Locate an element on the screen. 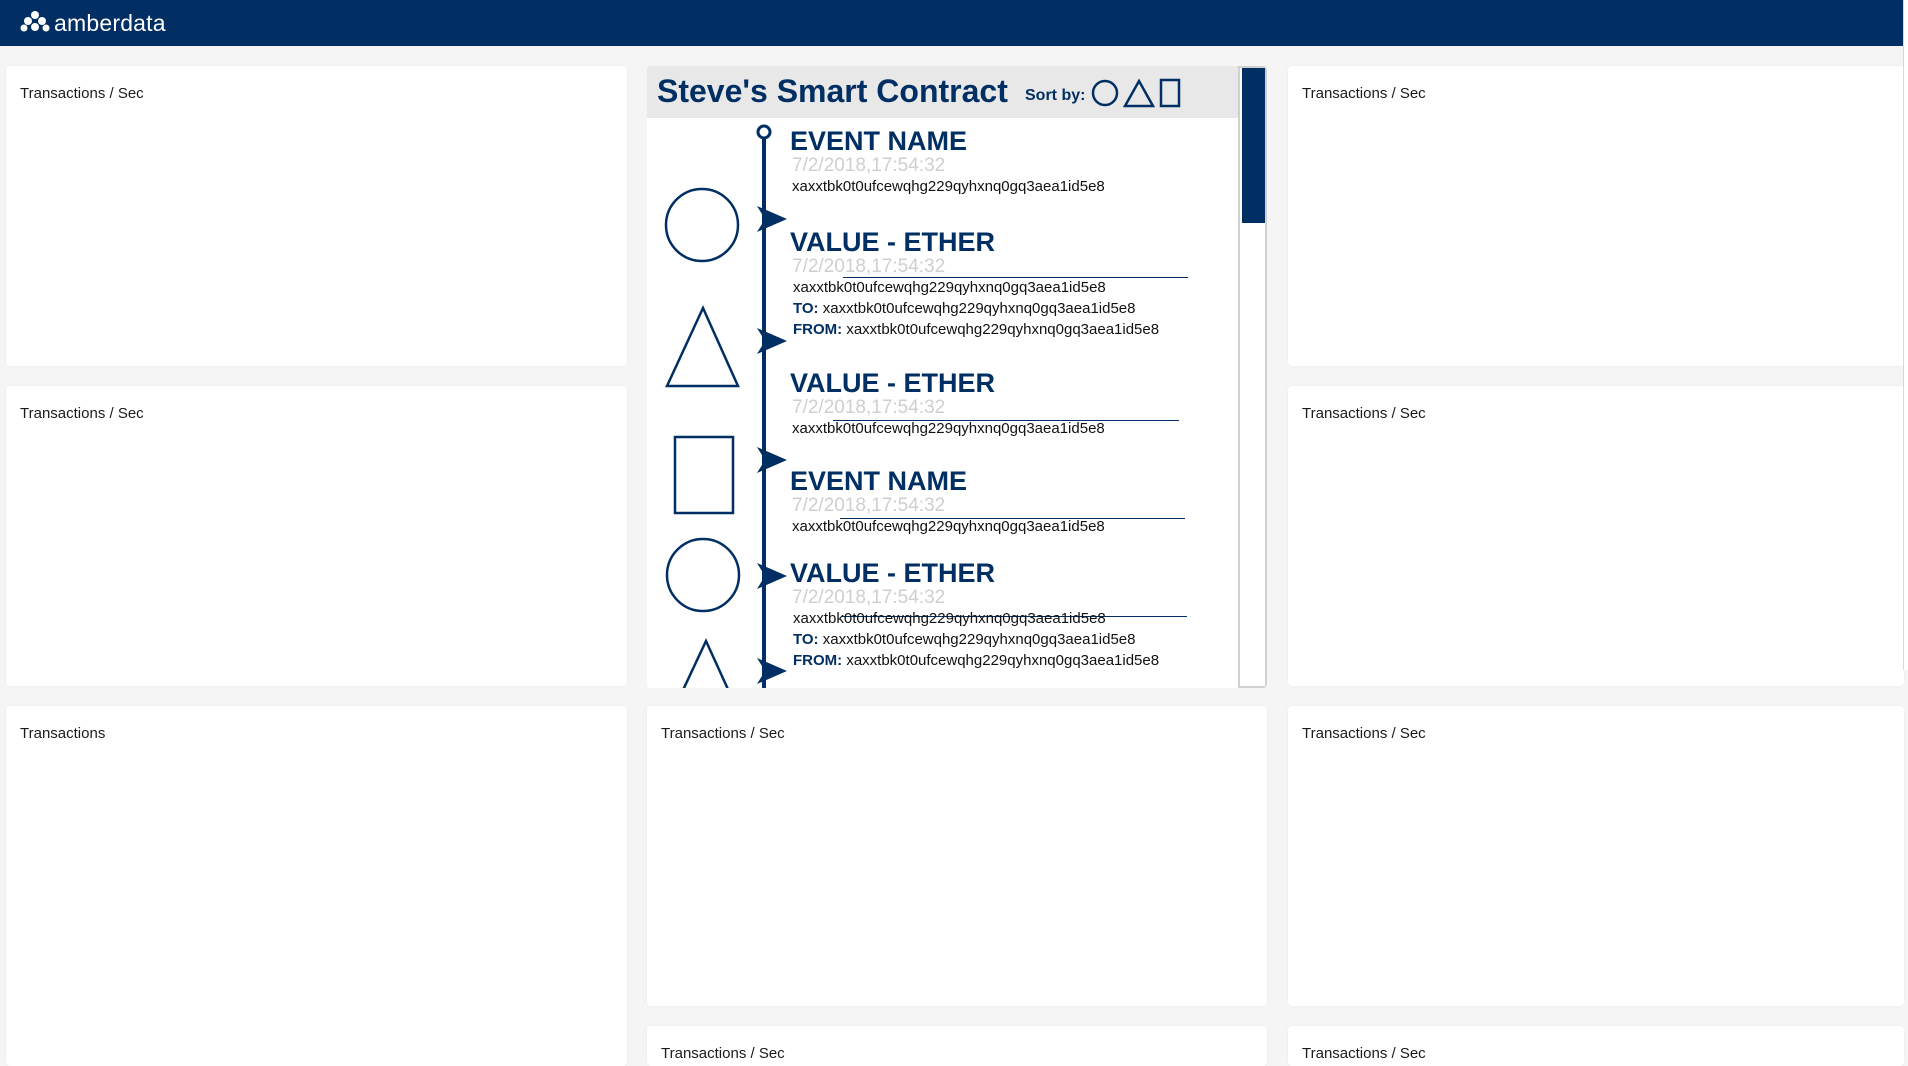  sort-circle-icon is located at coordinates (1105, 95).